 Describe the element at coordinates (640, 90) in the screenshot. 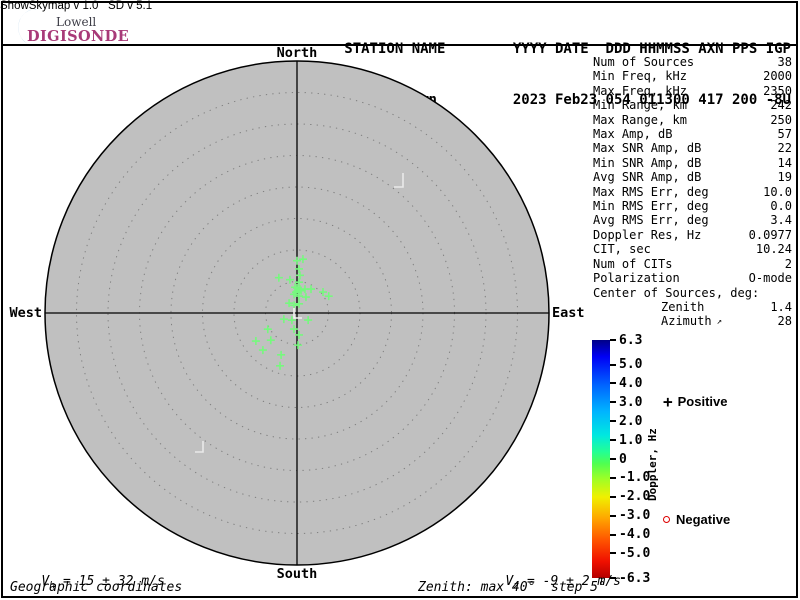

I see `stat-label: Max Freq, kHz` at that location.